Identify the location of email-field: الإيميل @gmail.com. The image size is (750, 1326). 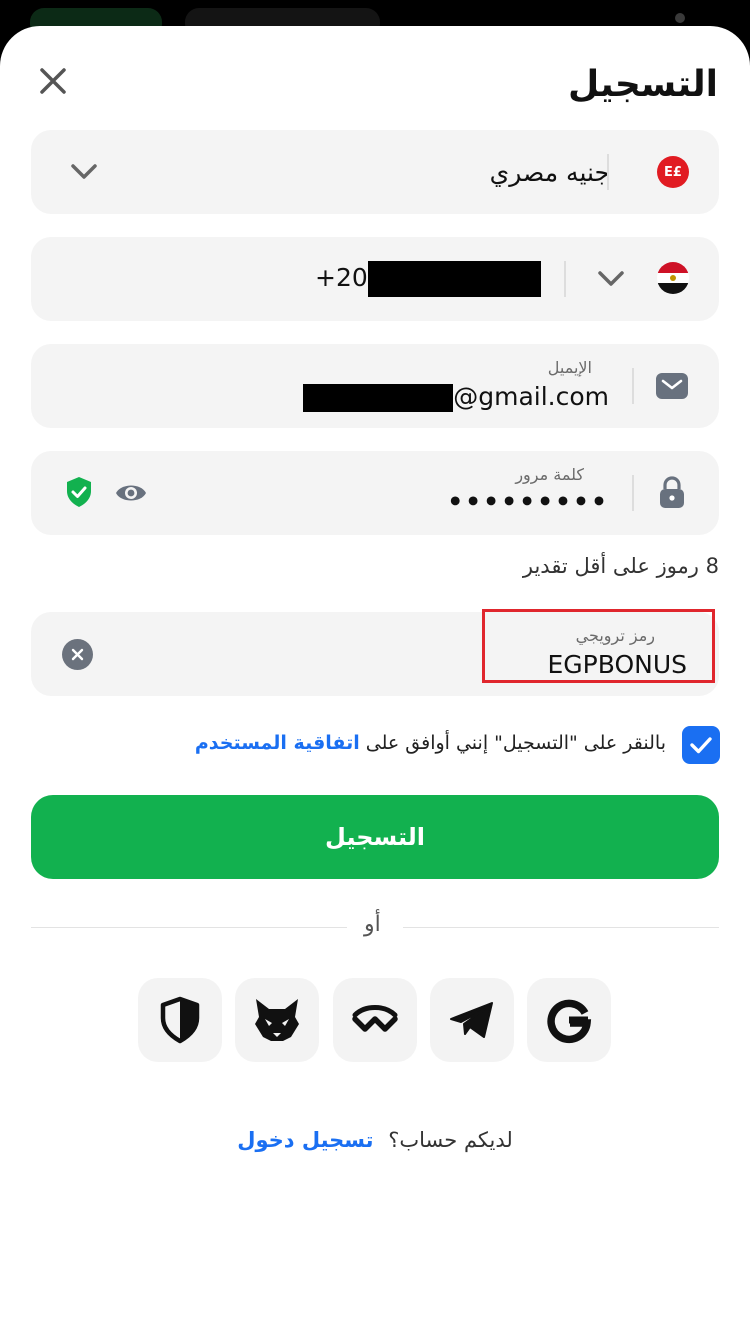
(375, 386).